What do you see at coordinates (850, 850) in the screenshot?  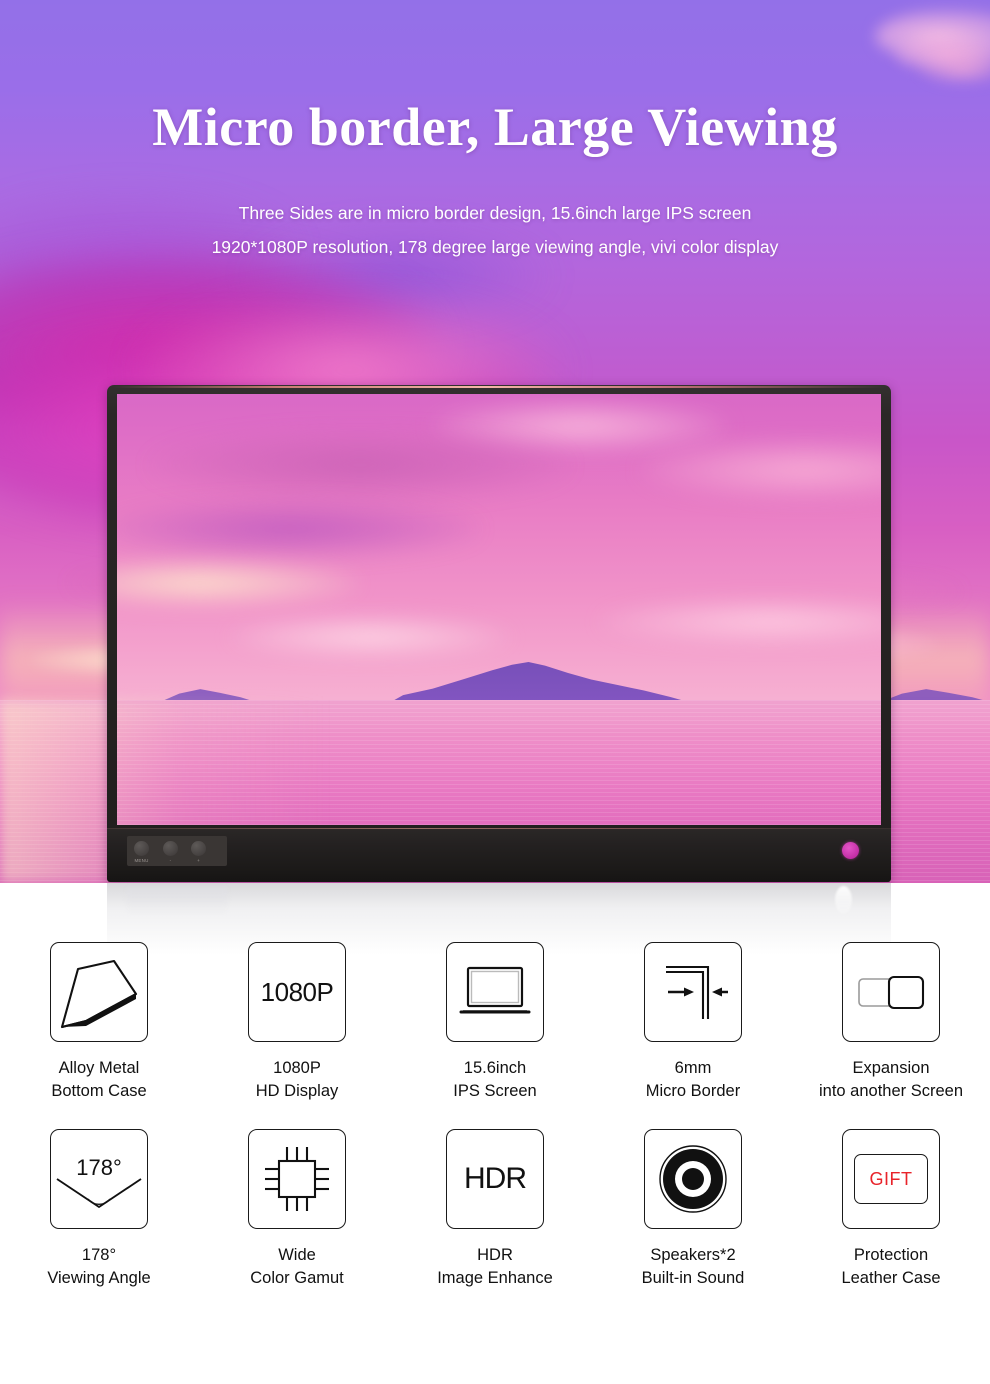 I see `brand-indicator-icon` at bounding box center [850, 850].